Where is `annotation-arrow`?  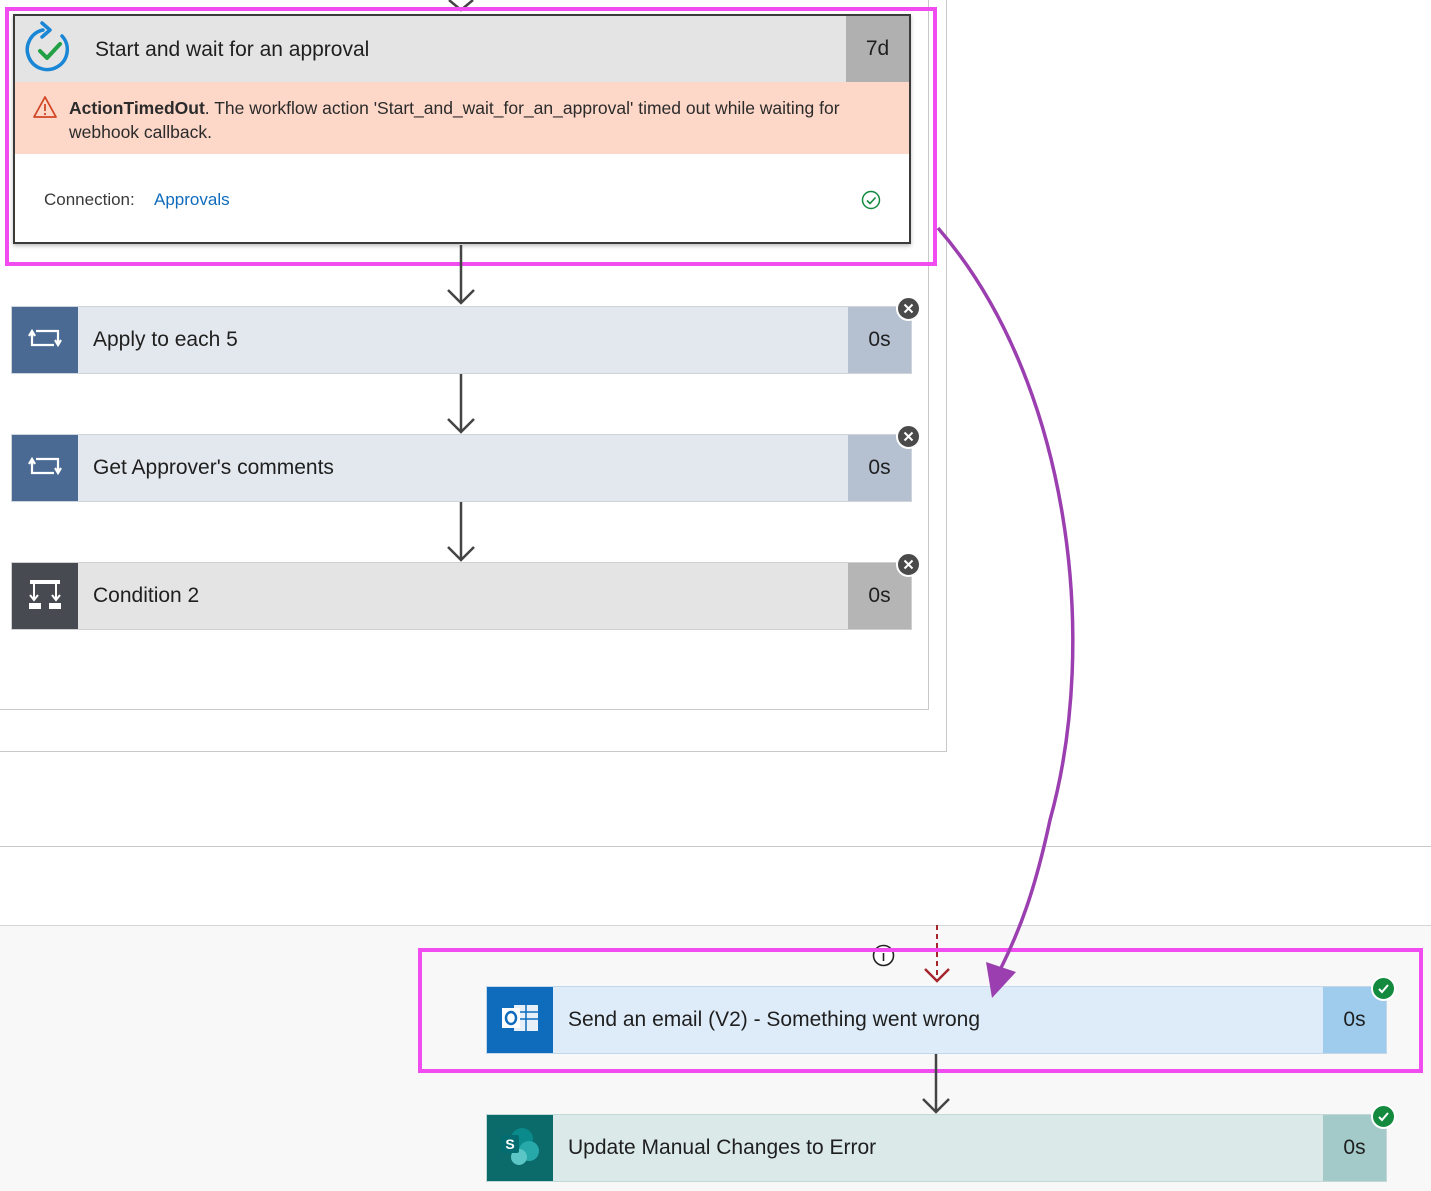 annotation-arrow is located at coordinates (1005, 612).